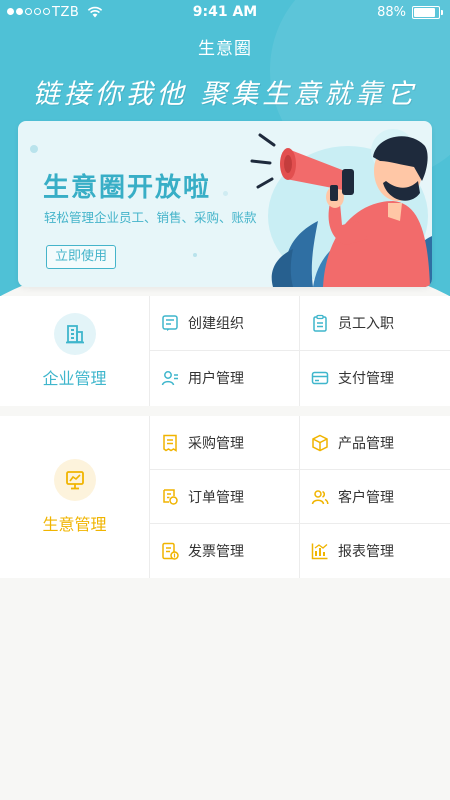 The image size is (450, 800). Describe the element at coordinates (366, 552) in the screenshot. I see `menu-label: 报表管理` at that location.